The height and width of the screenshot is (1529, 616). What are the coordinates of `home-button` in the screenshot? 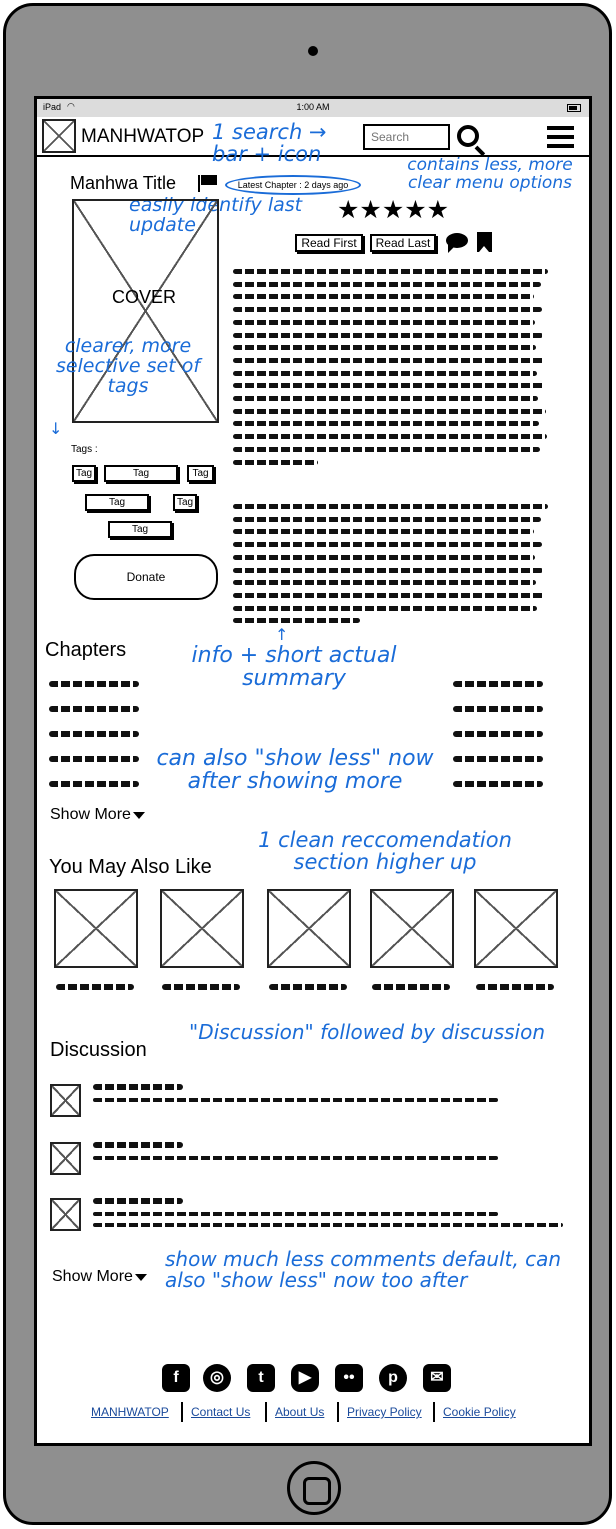 It's located at (314, 1488).